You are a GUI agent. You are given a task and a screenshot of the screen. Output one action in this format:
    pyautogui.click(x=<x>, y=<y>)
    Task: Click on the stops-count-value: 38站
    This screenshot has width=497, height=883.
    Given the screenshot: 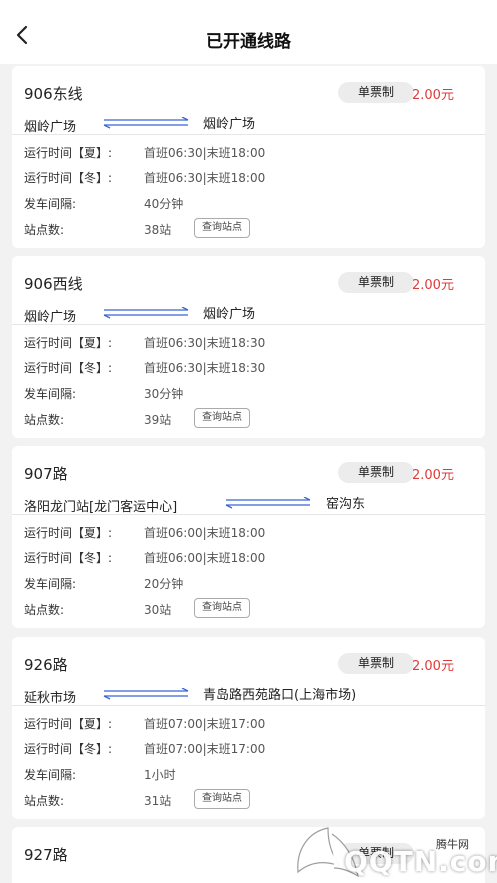 What is the action you would take?
    pyautogui.click(x=158, y=230)
    